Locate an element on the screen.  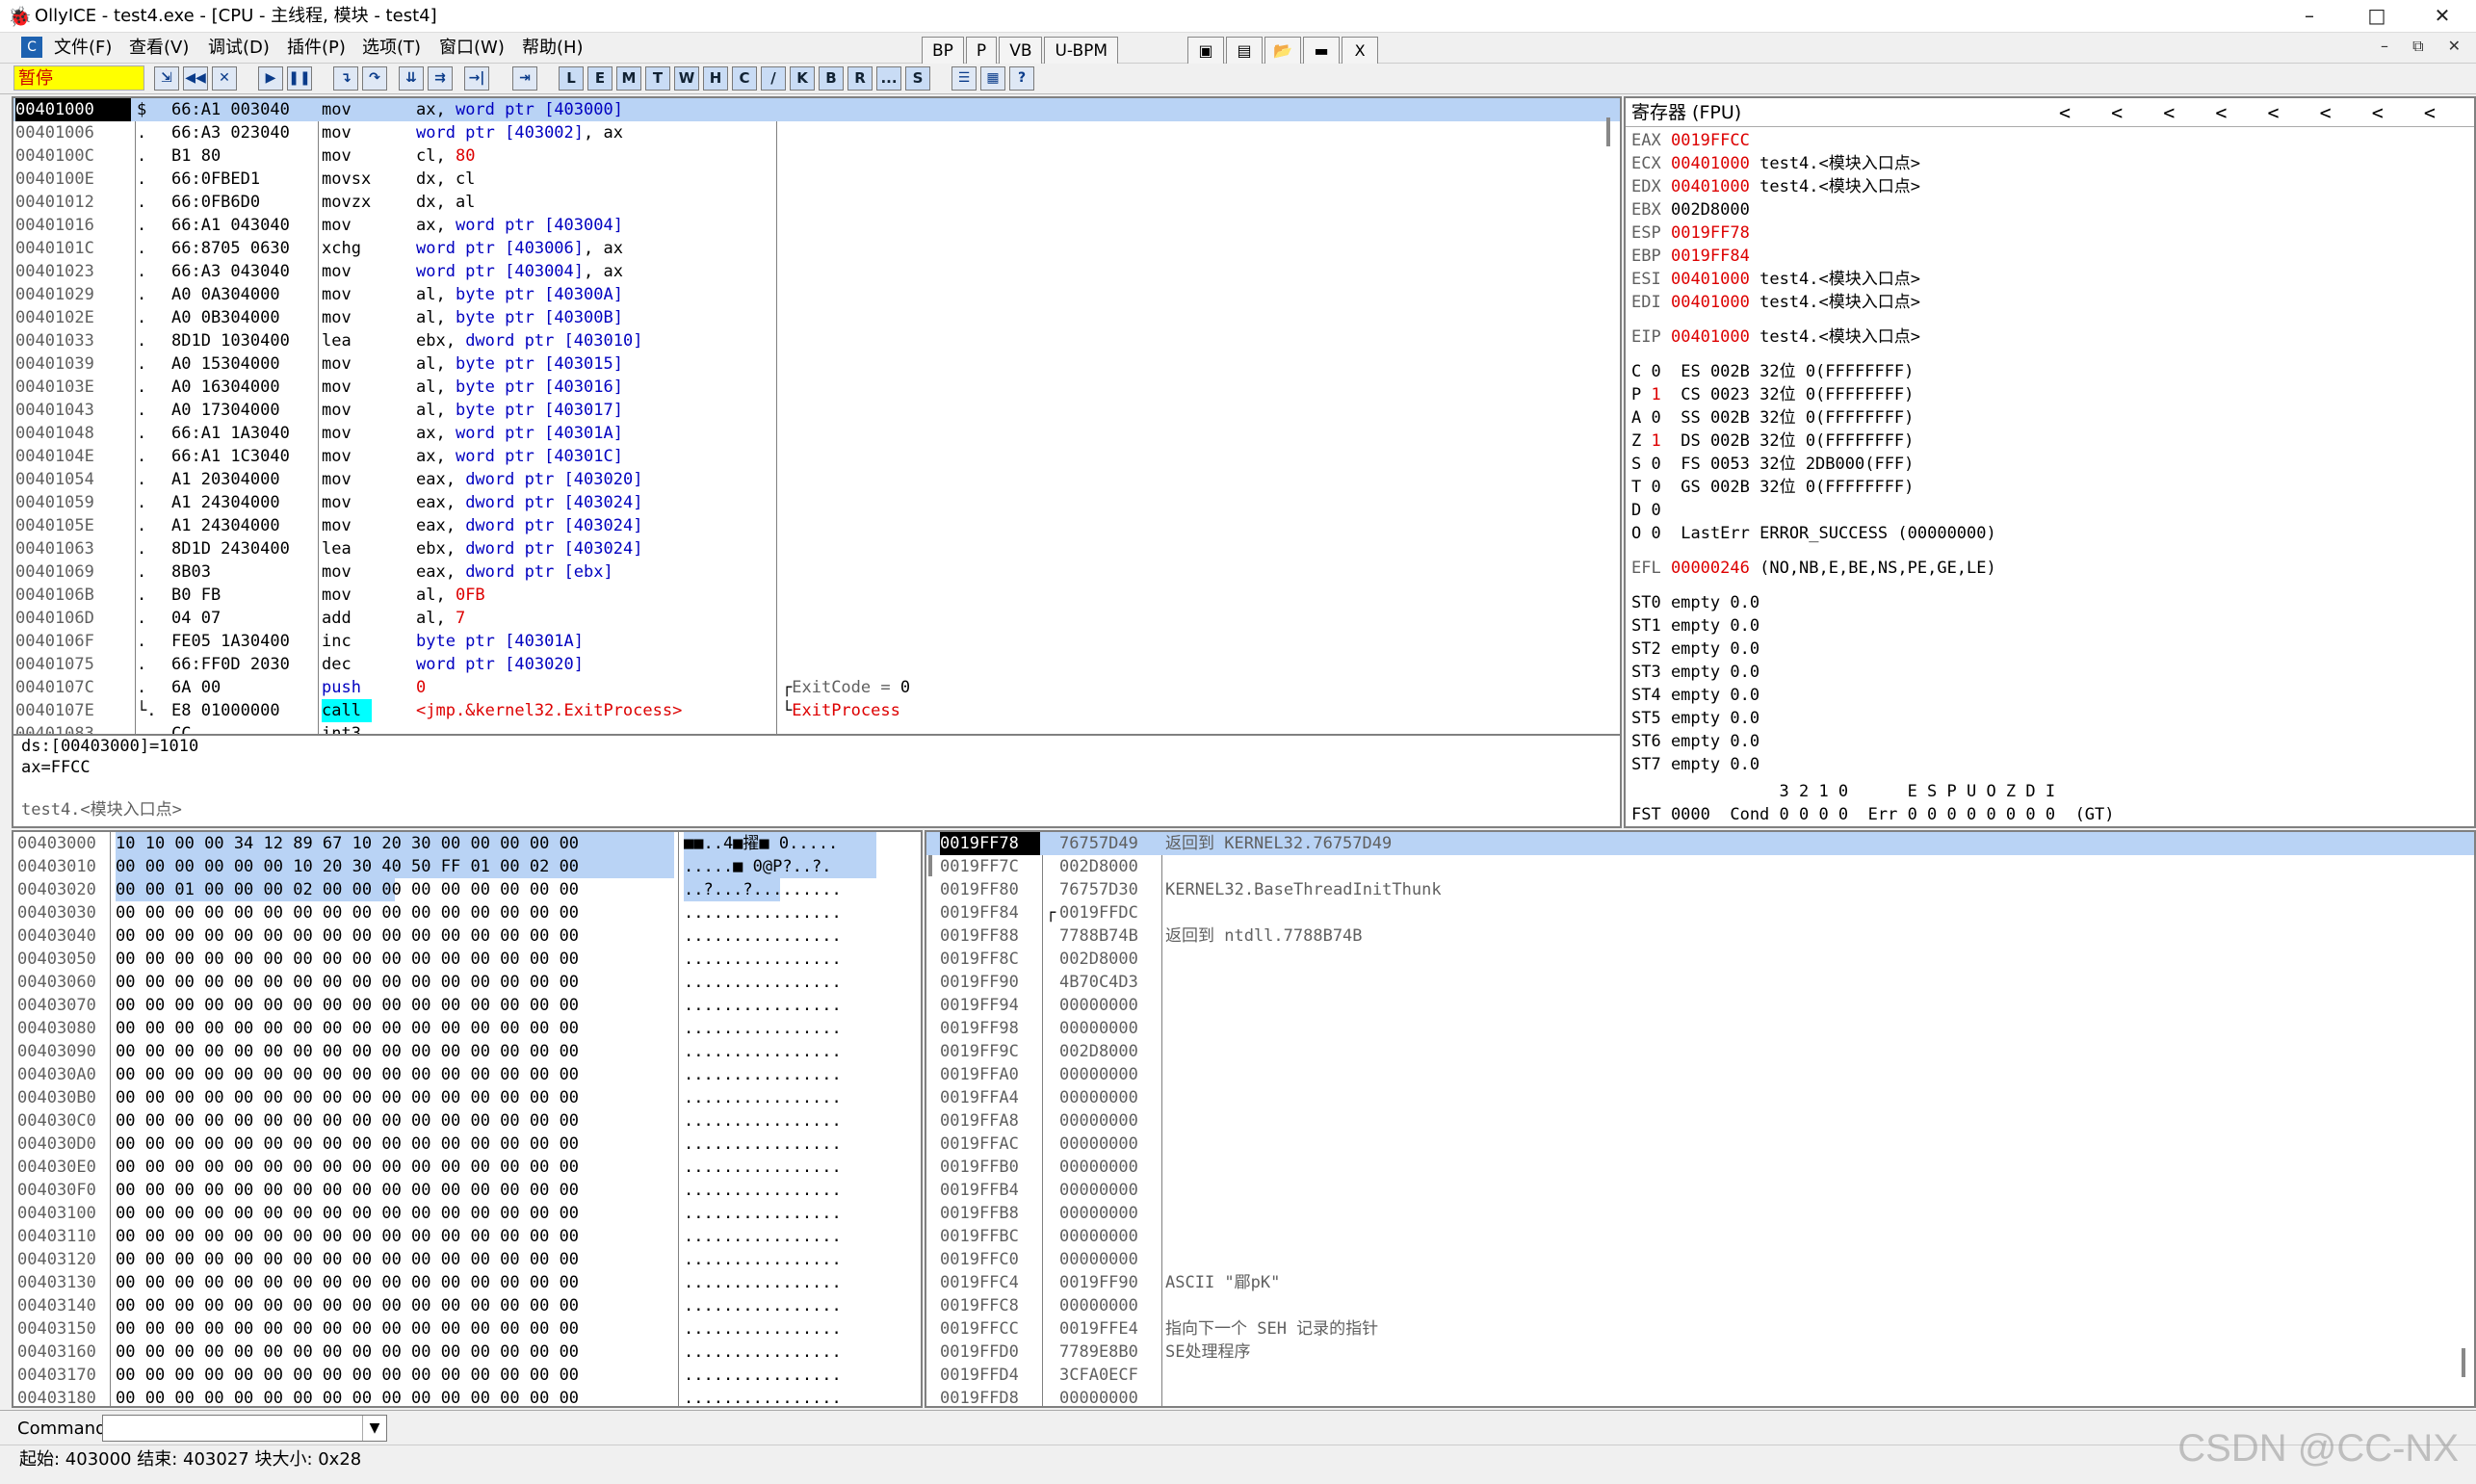
options-icon: ▦ is located at coordinates (993, 78).